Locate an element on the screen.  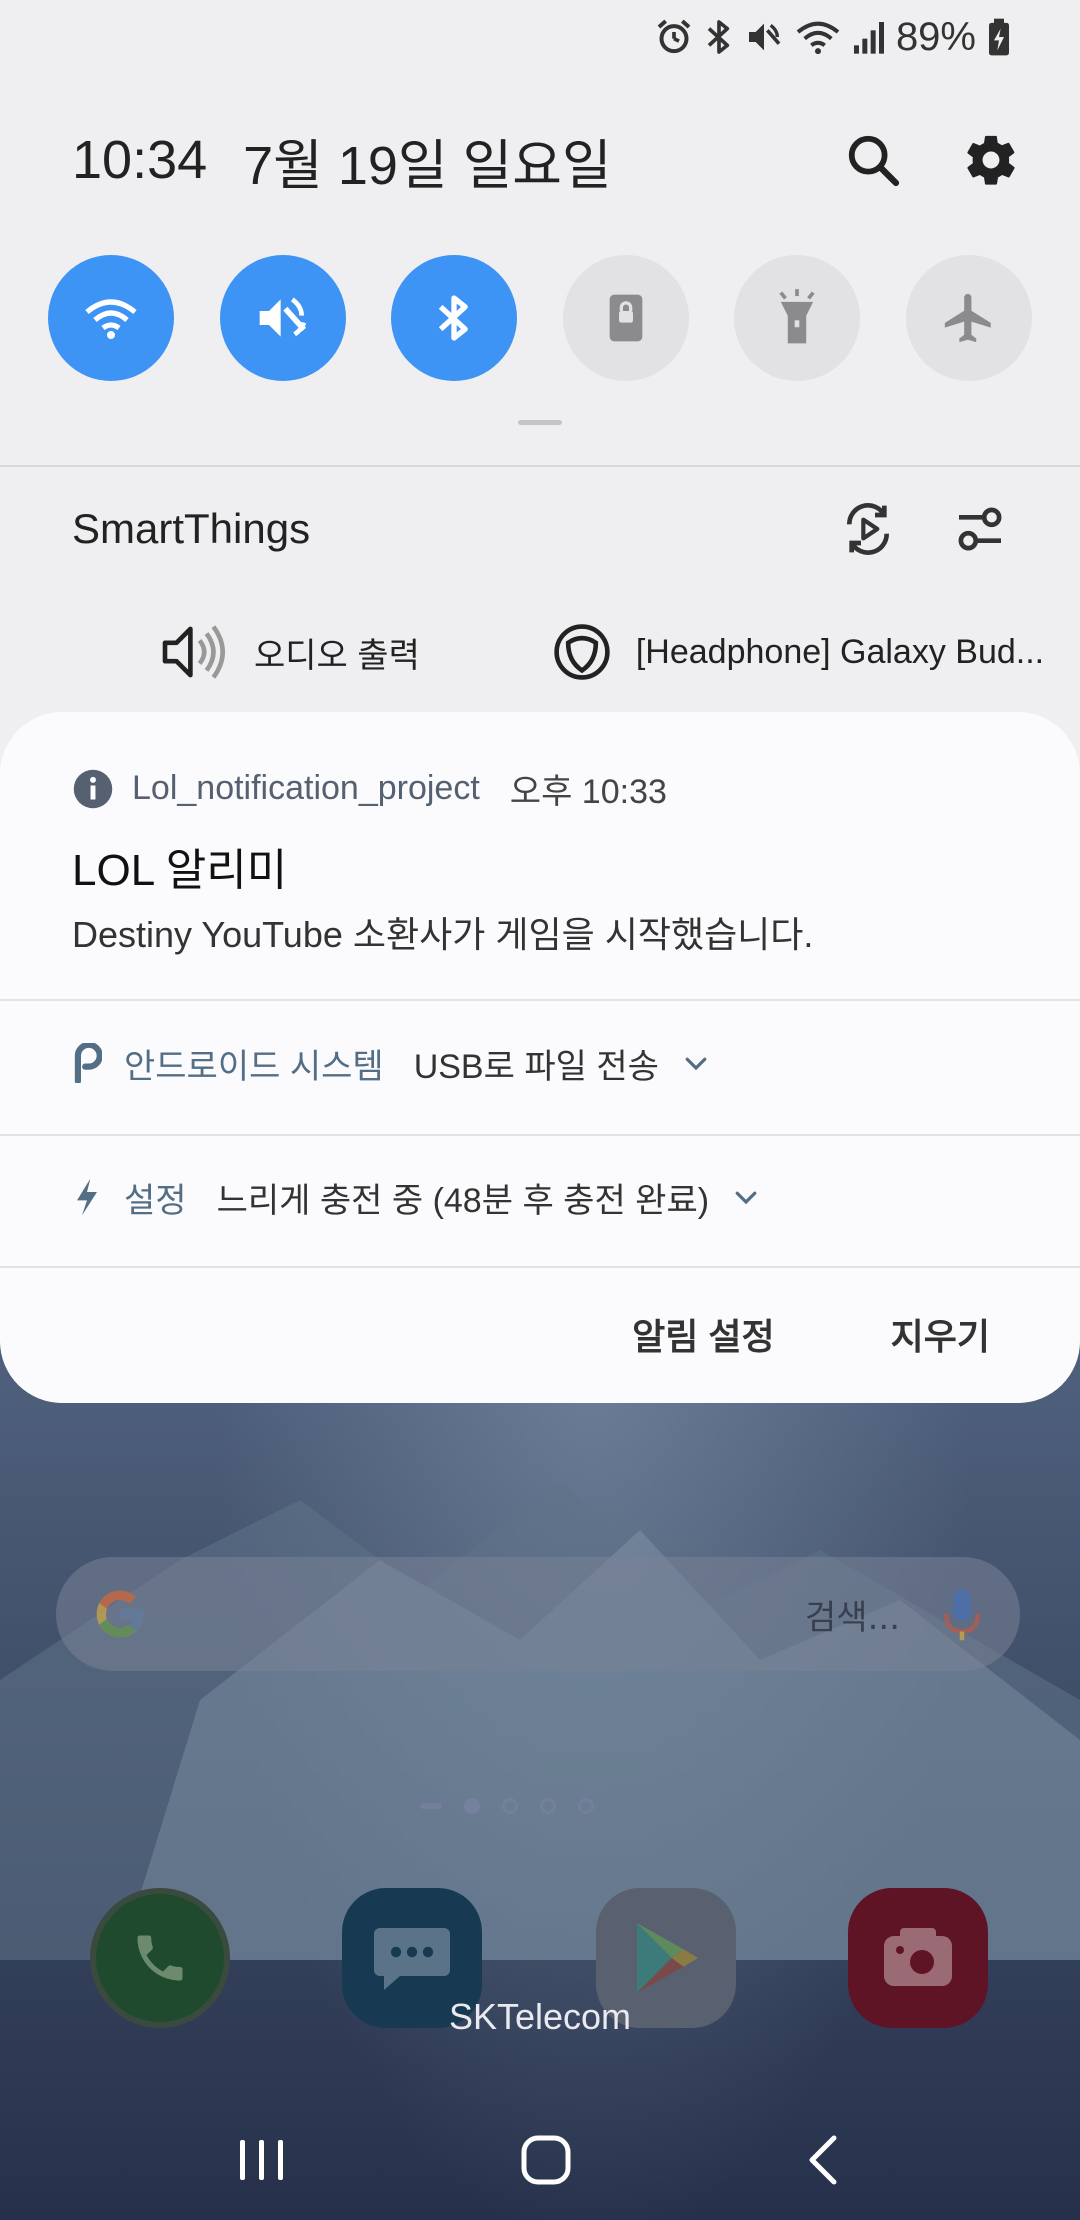
camera-icon is located at coordinates (918, 1957).